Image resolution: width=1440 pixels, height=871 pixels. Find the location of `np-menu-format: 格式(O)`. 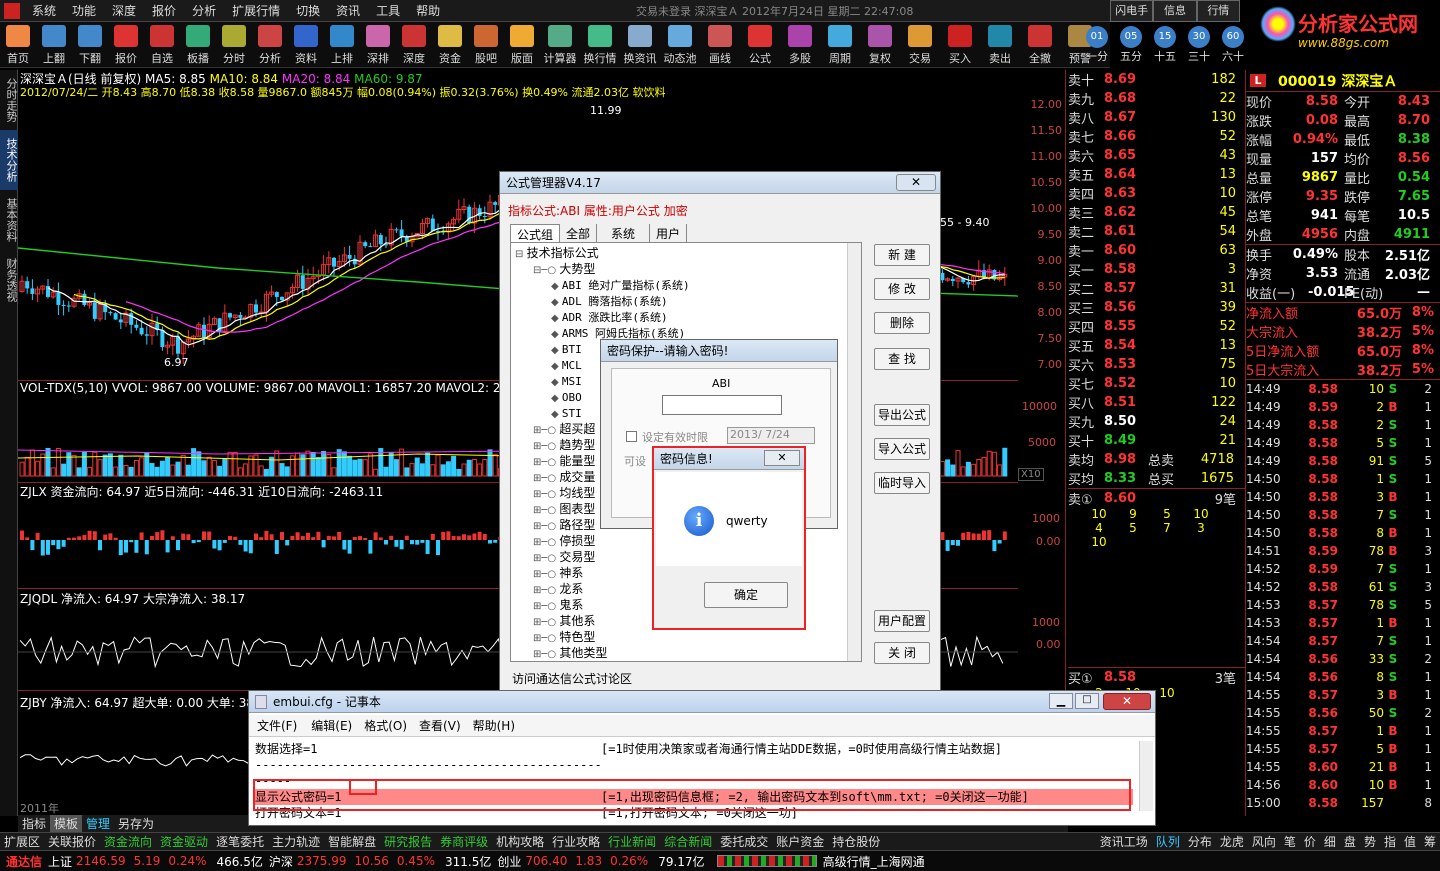

np-menu-format: 格式(O) is located at coordinates (385, 725).